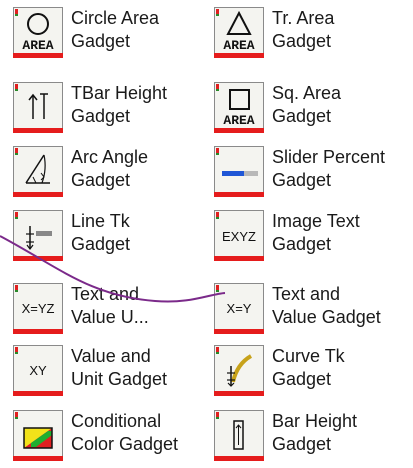 Image resolution: width=413 pixels, height=468 pixels. What do you see at coordinates (239, 107) in the screenshot?
I see `square-area-icon: AREA` at bounding box center [239, 107].